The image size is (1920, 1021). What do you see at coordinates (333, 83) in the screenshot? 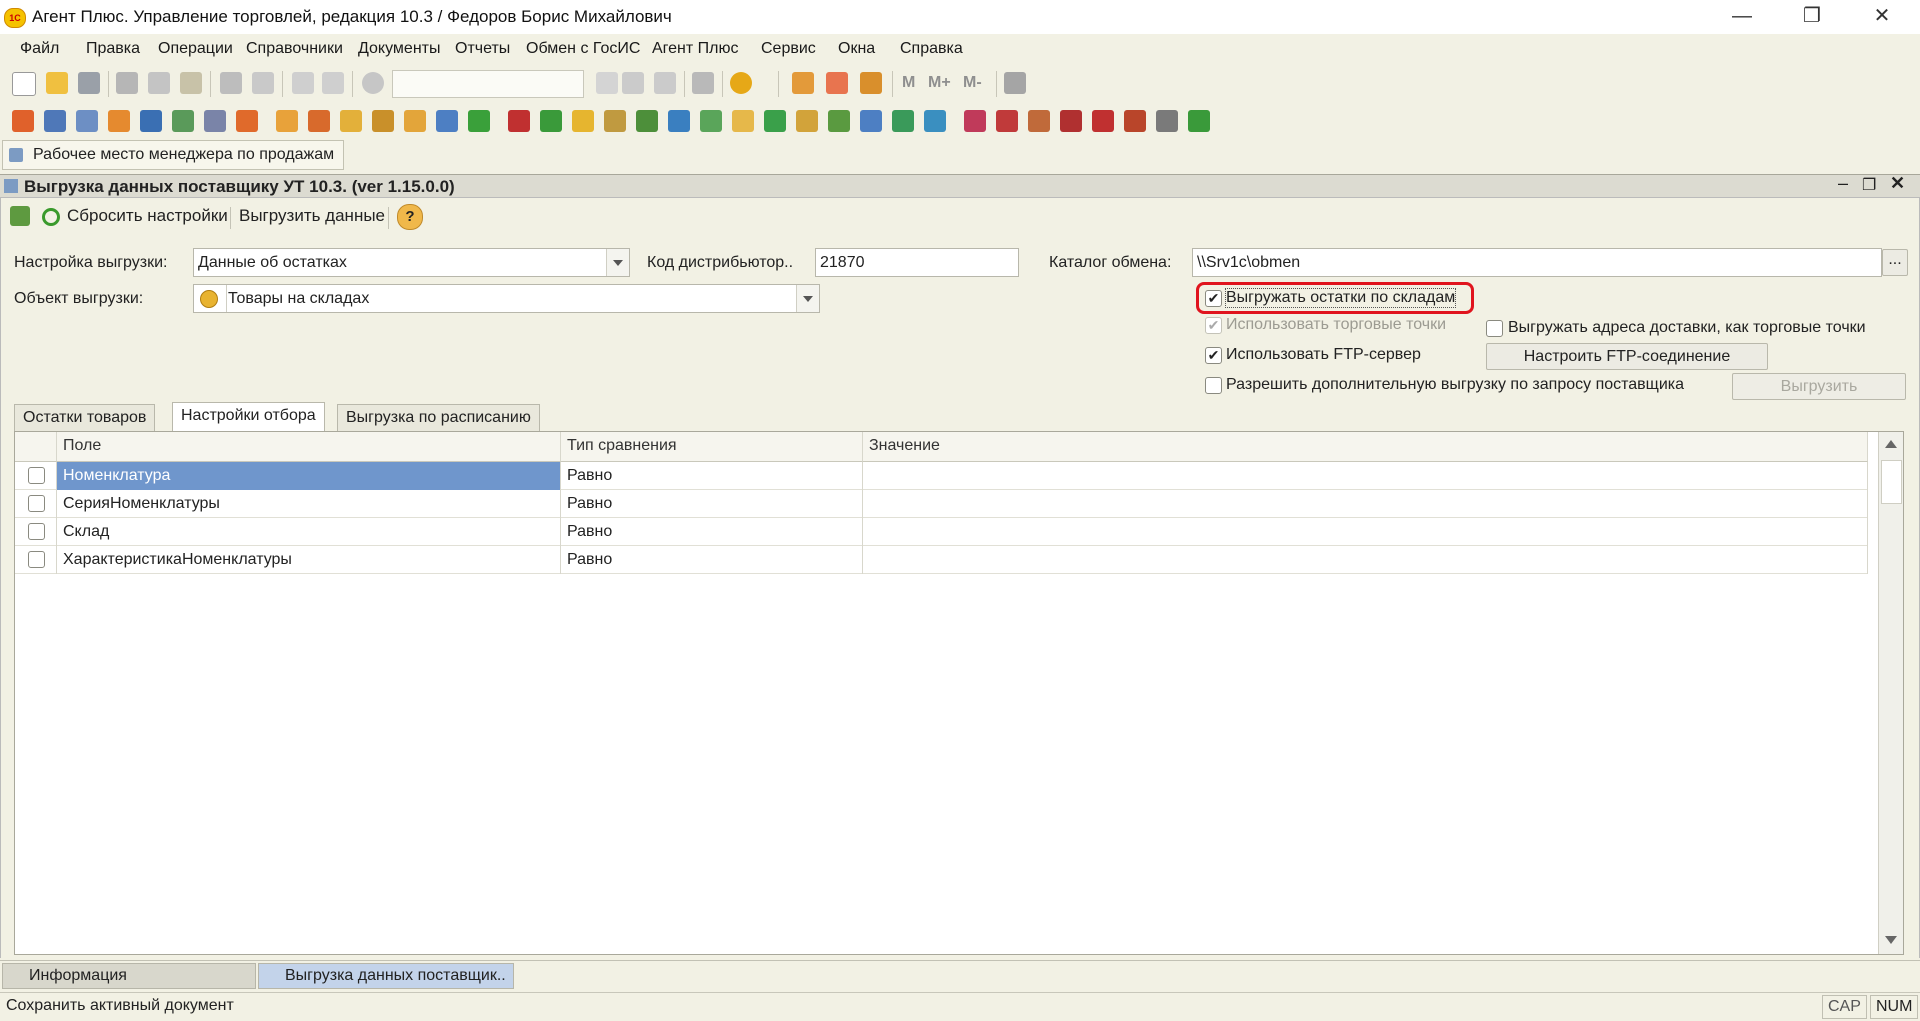
I see `redo-icon` at bounding box center [333, 83].